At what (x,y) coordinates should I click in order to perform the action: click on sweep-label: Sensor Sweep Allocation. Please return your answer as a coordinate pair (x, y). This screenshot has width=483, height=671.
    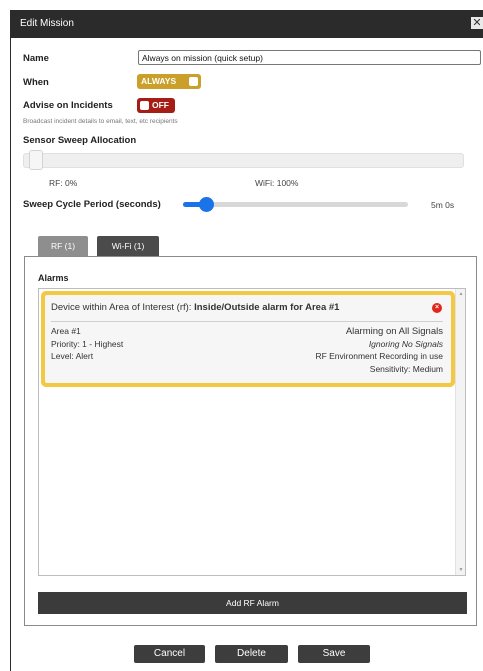
    Looking at the image, I should click on (80, 140).